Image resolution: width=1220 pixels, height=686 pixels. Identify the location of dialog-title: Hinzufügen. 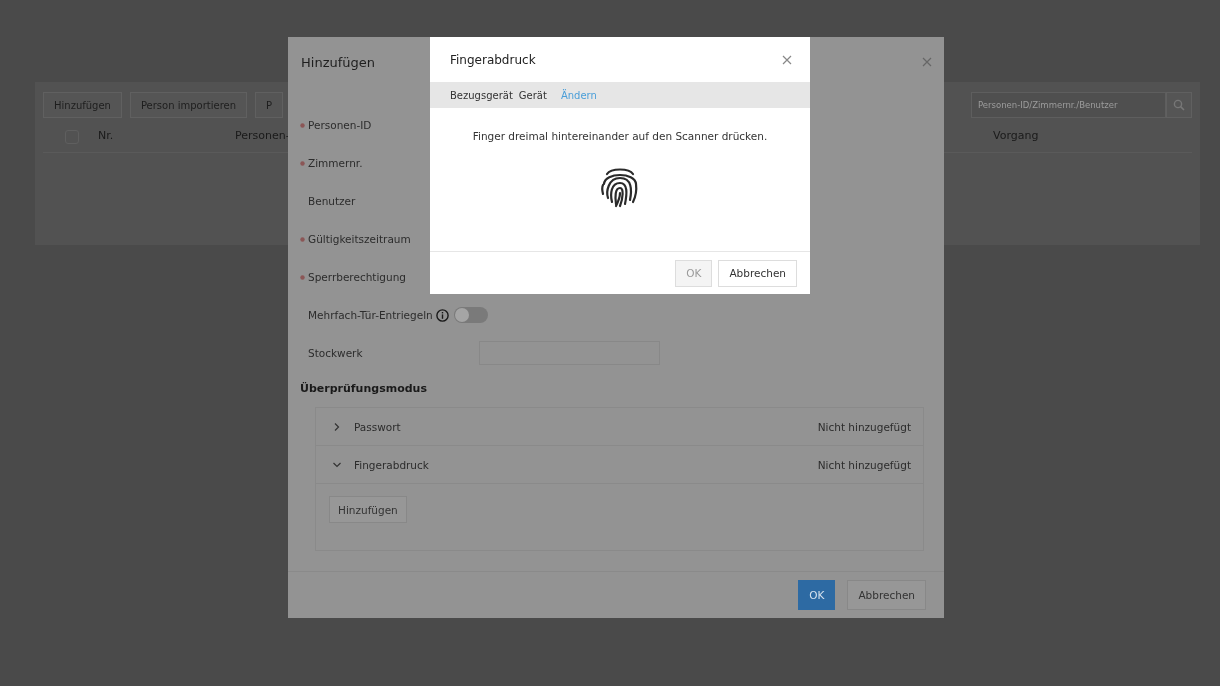
(338, 62).